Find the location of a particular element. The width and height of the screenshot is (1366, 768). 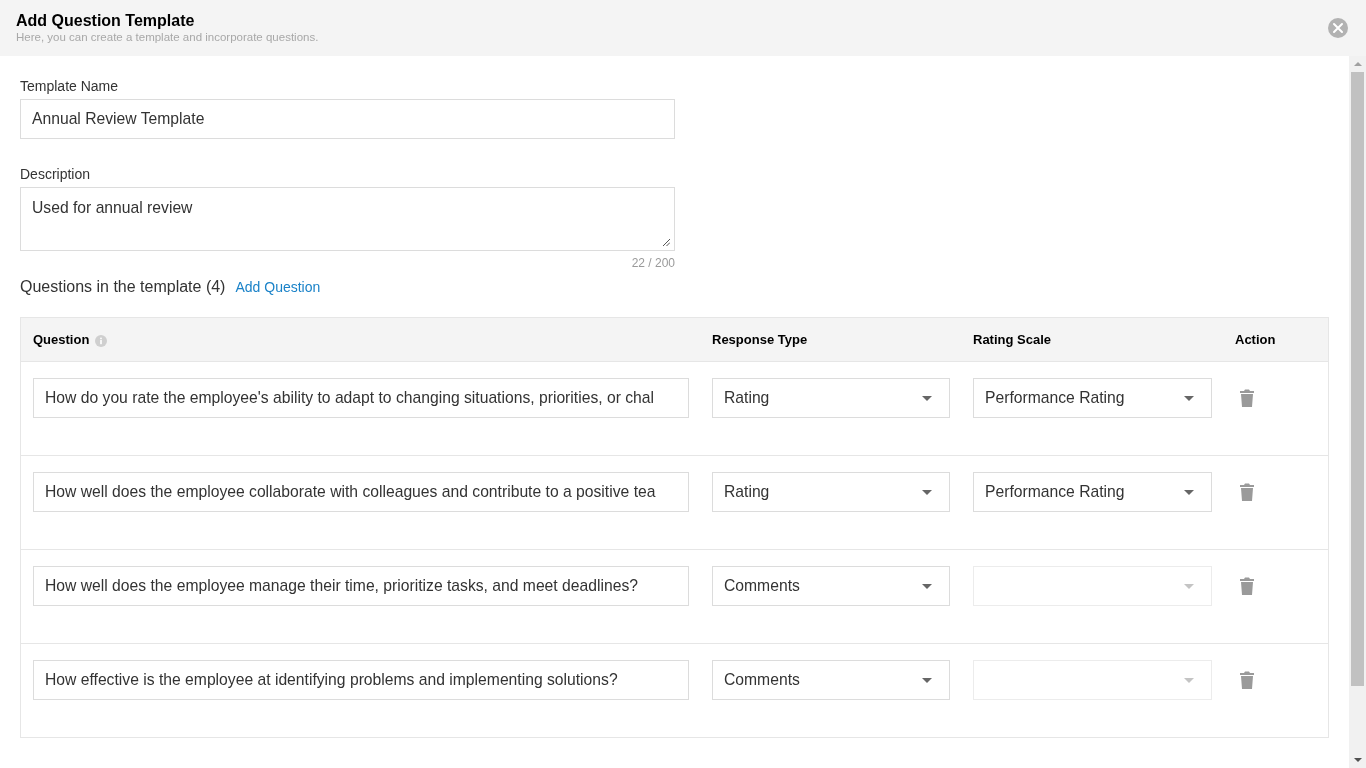

section-title: Questions in the template (4) is located at coordinates (123, 287).